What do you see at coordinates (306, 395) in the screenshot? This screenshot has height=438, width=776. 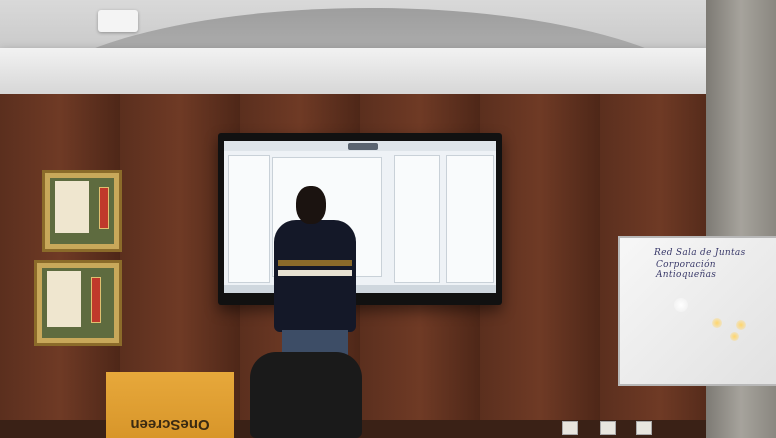 I see `office-chair` at bounding box center [306, 395].